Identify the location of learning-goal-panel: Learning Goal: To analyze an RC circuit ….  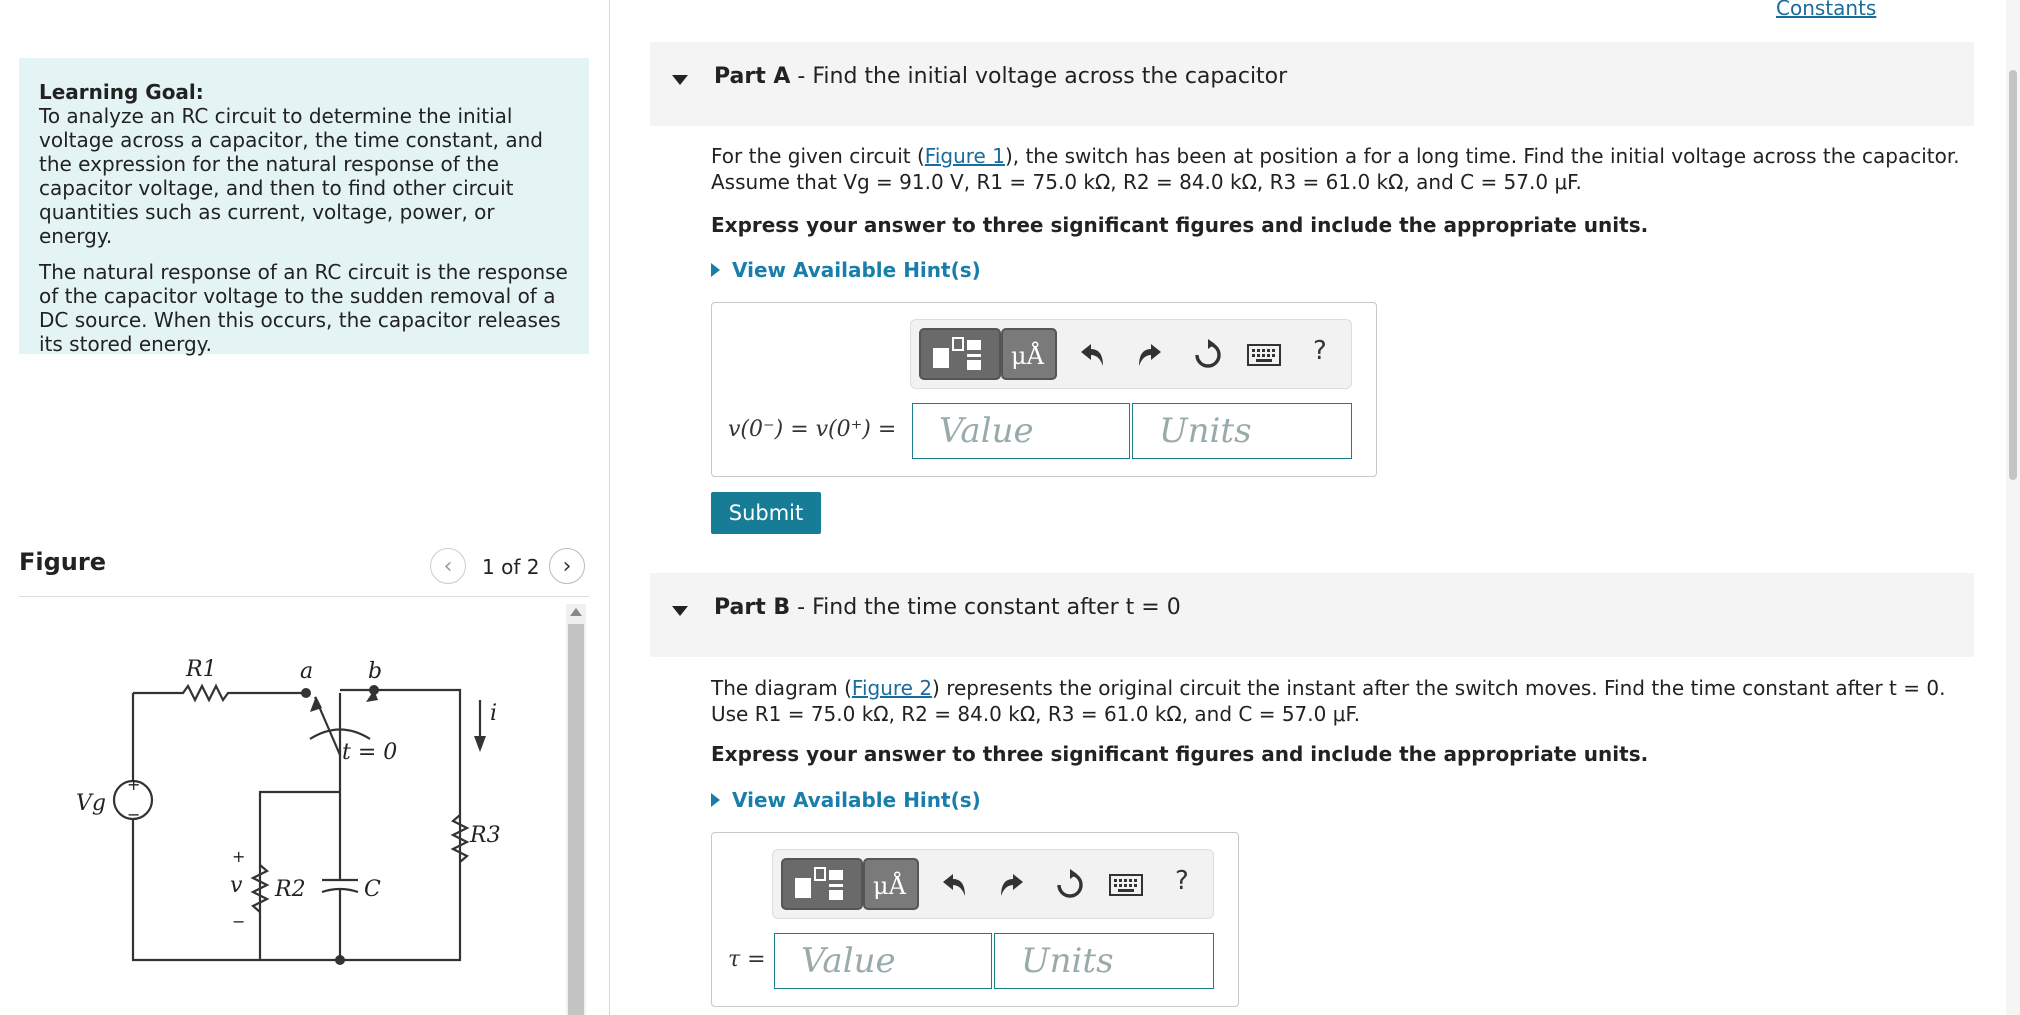
(304, 207).